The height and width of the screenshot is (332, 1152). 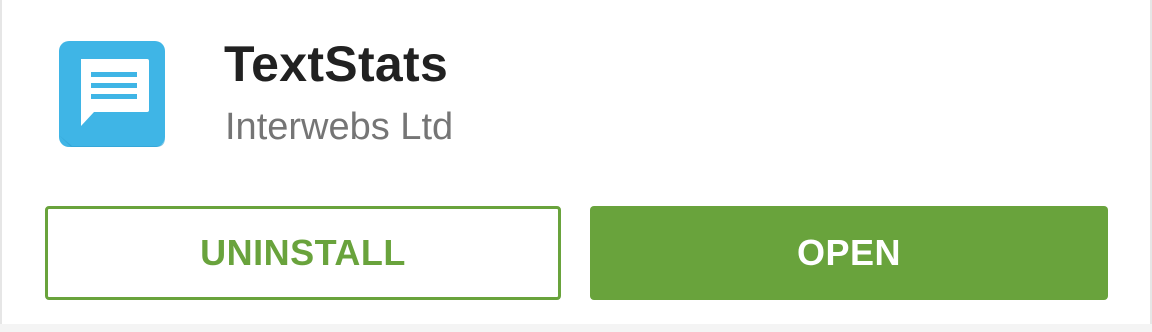 What do you see at coordinates (339, 127) in the screenshot?
I see `developer-name: Interwebs Ltd` at bounding box center [339, 127].